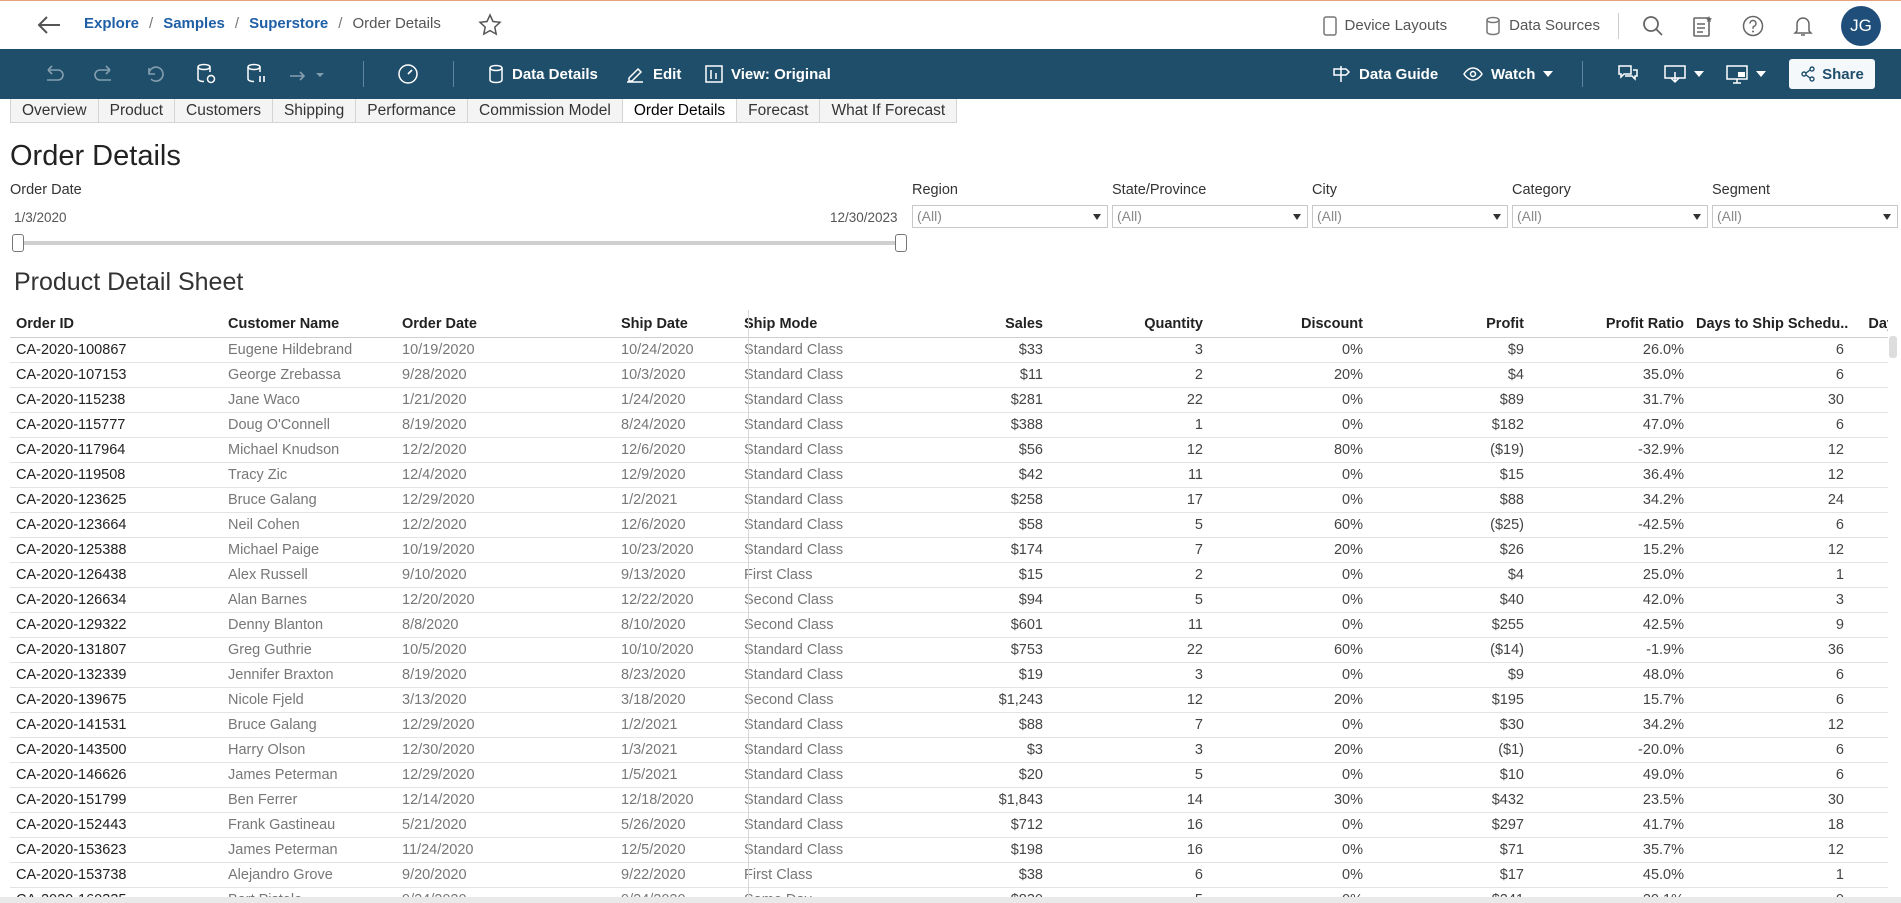 The image size is (1901, 903). What do you see at coordinates (256, 74) in the screenshot?
I see `pause-updates-icon` at bounding box center [256, 74].